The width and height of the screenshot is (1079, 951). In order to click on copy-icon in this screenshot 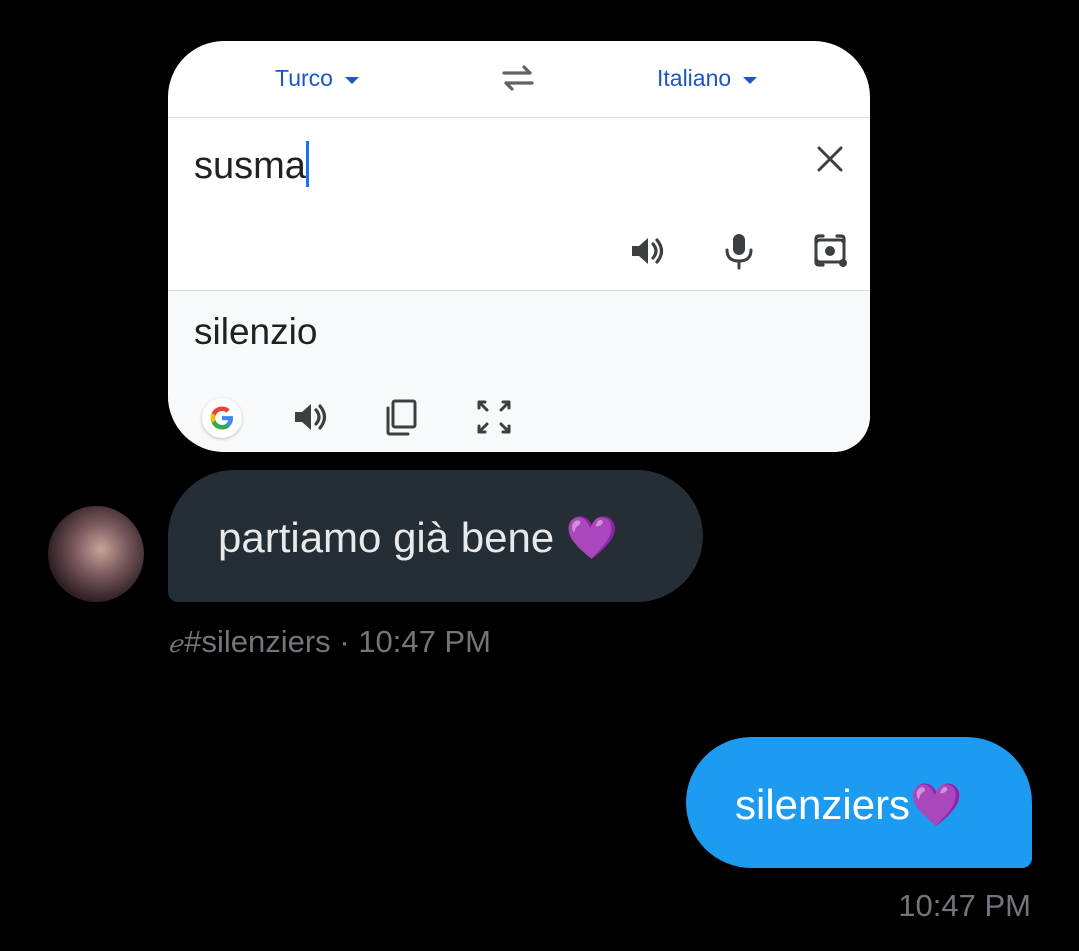, I will do `click(402, 417)`.